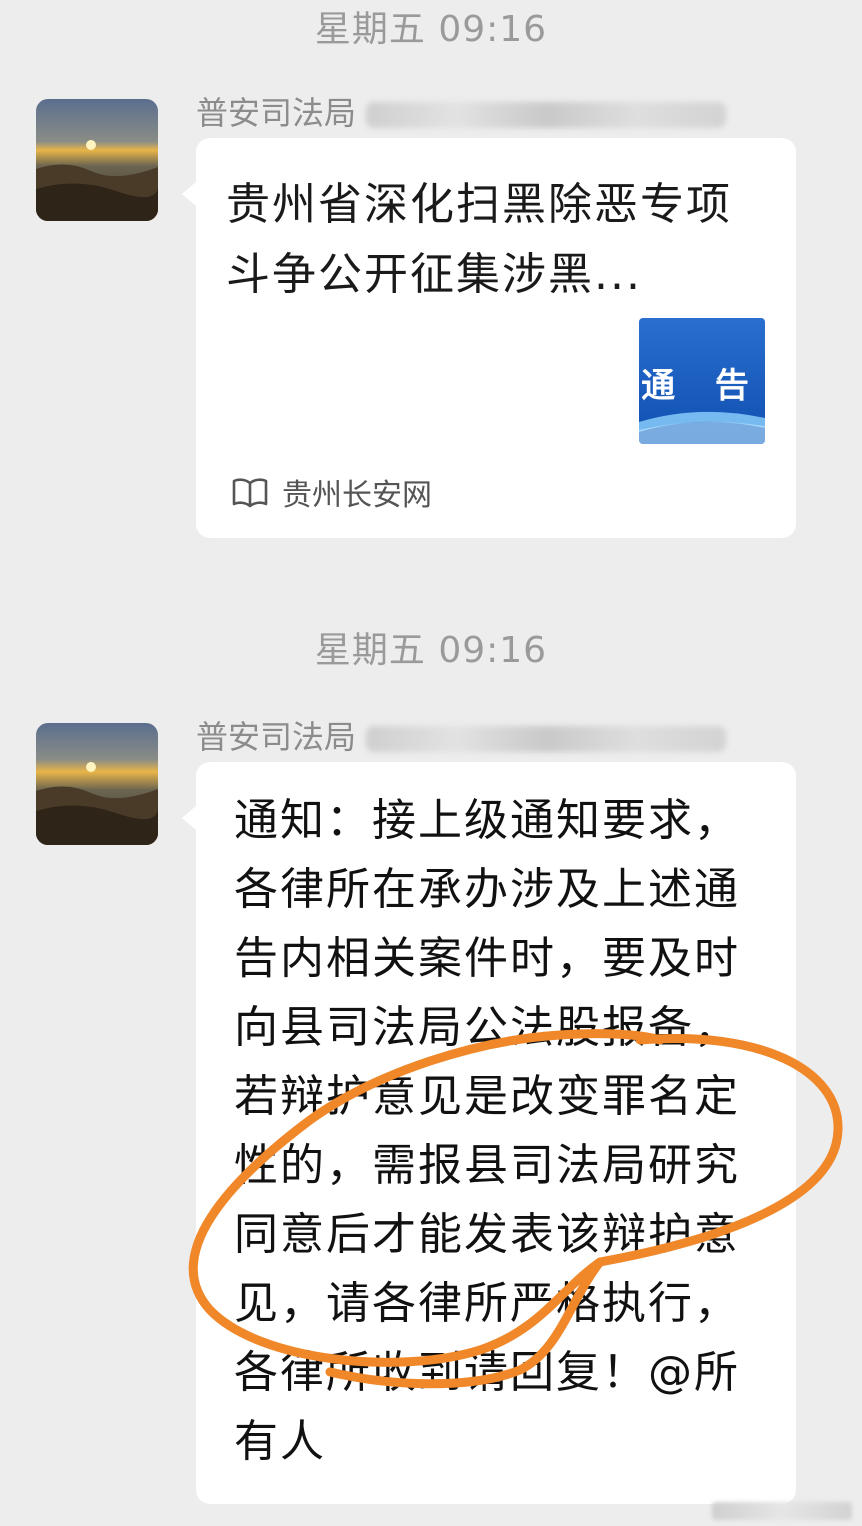  What do you see at coordinates (702, 386) in the screenshot?
I see `thumbnail-text: 通 告` at bounding box center [702, 386].